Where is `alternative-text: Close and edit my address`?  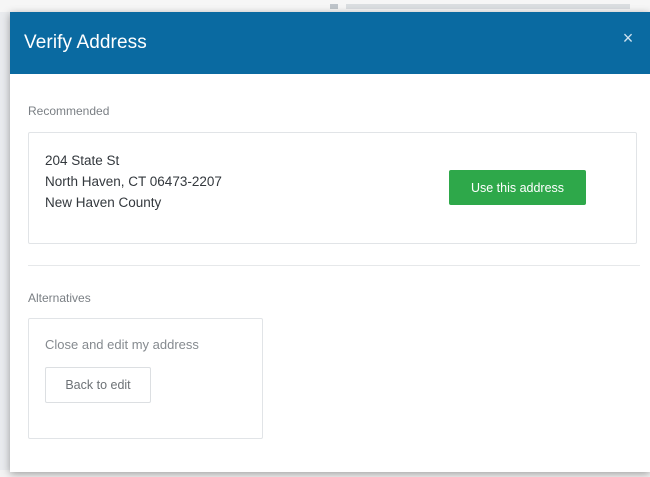 alternative-text: Close and edit my address is located at coordinates (122, 344).